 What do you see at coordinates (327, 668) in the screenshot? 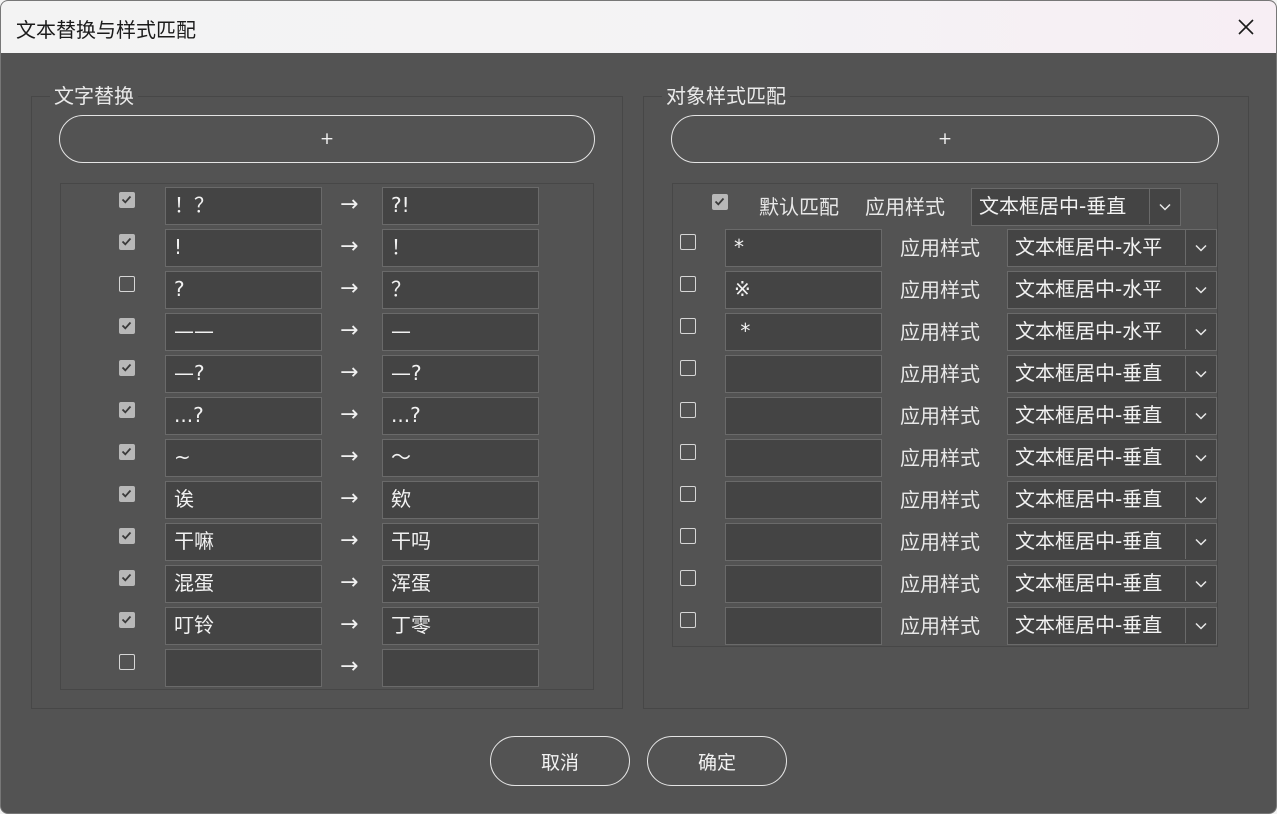
I see `replace-row: →` at bounding box center [327, 668].